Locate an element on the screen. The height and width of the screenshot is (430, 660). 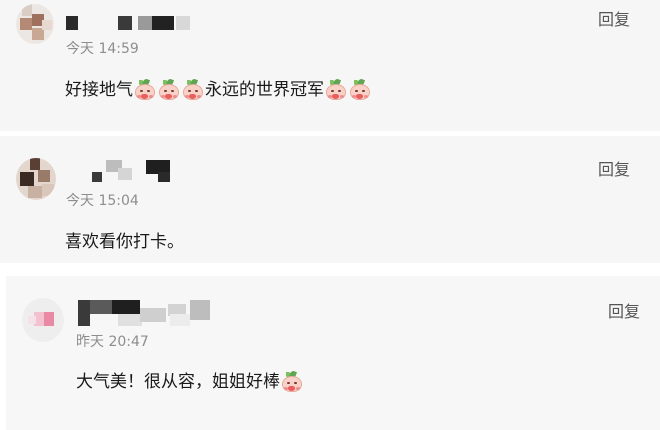
comment-text-part: 喜欢看你打卡。 is located at coordinates (124, 242).